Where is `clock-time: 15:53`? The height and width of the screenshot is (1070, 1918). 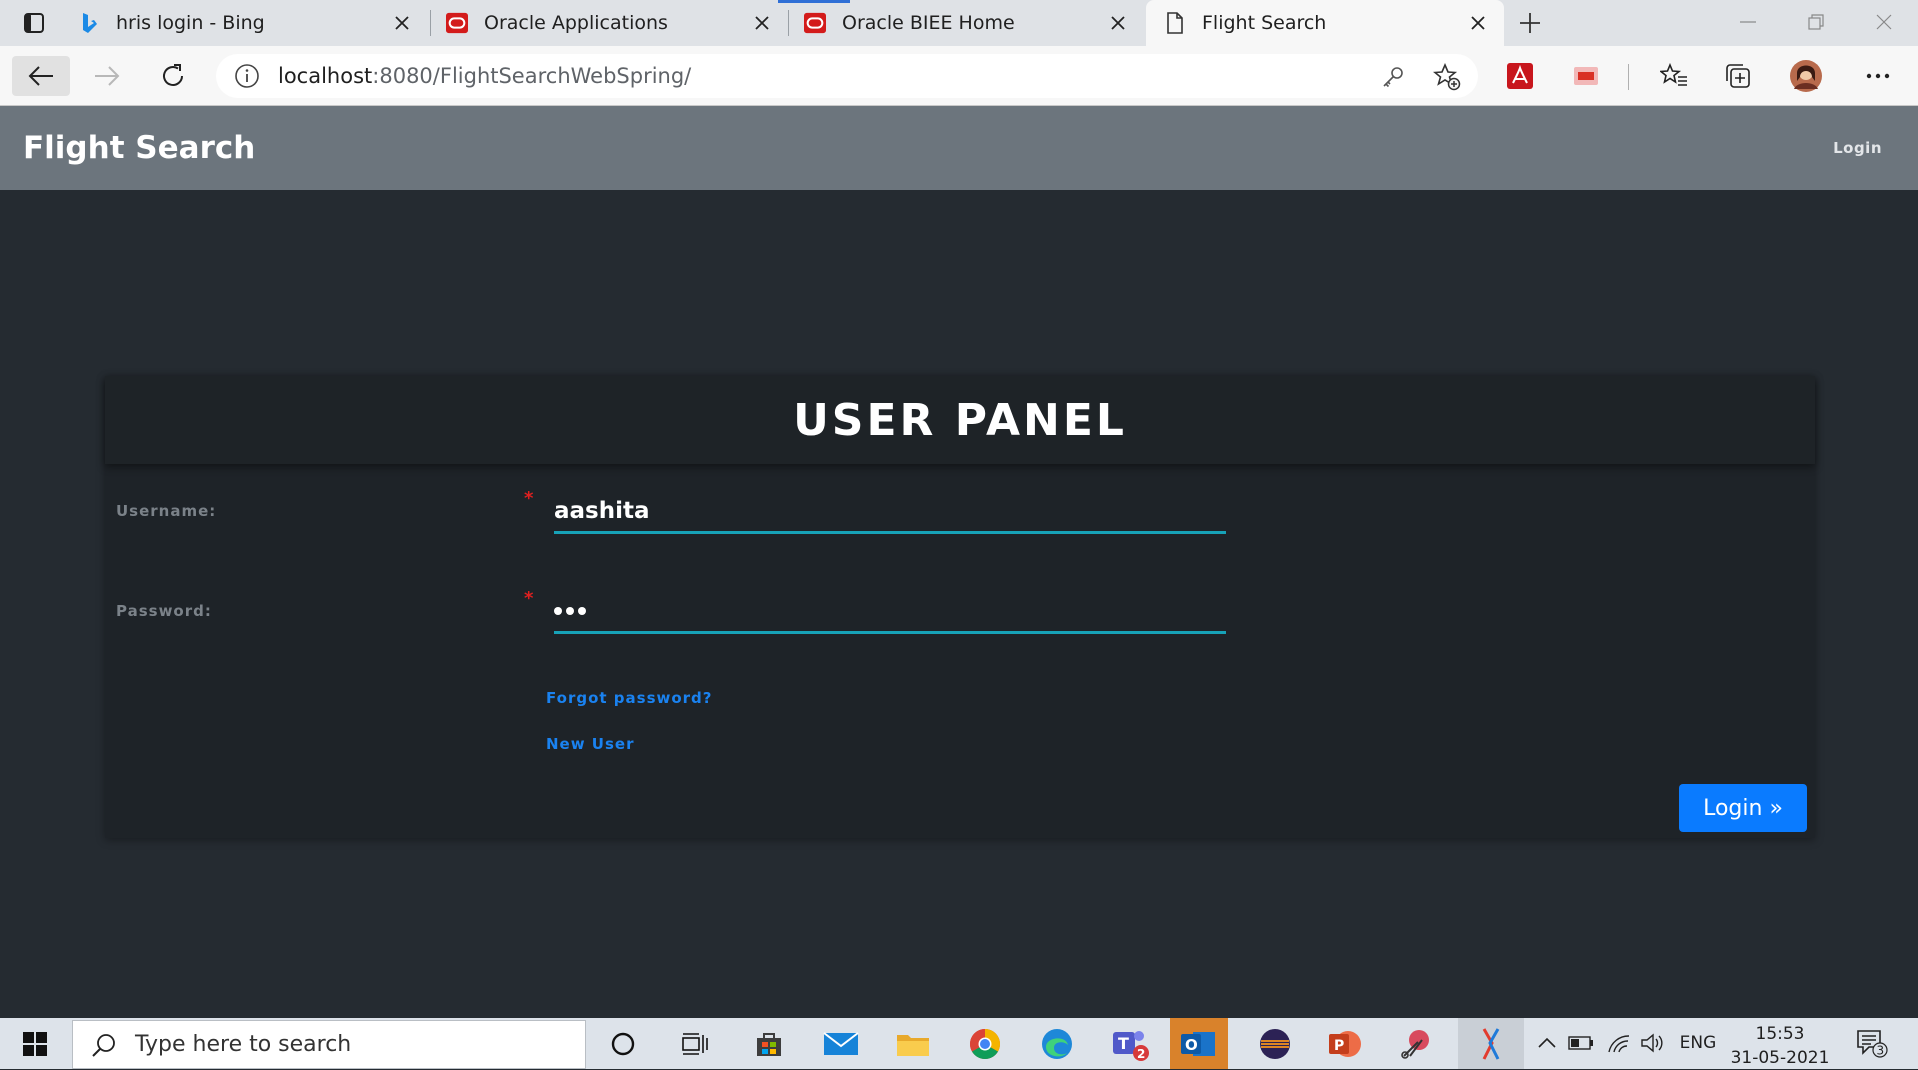 clock-time: 15:53 is located at coordinates (1780, 1034).